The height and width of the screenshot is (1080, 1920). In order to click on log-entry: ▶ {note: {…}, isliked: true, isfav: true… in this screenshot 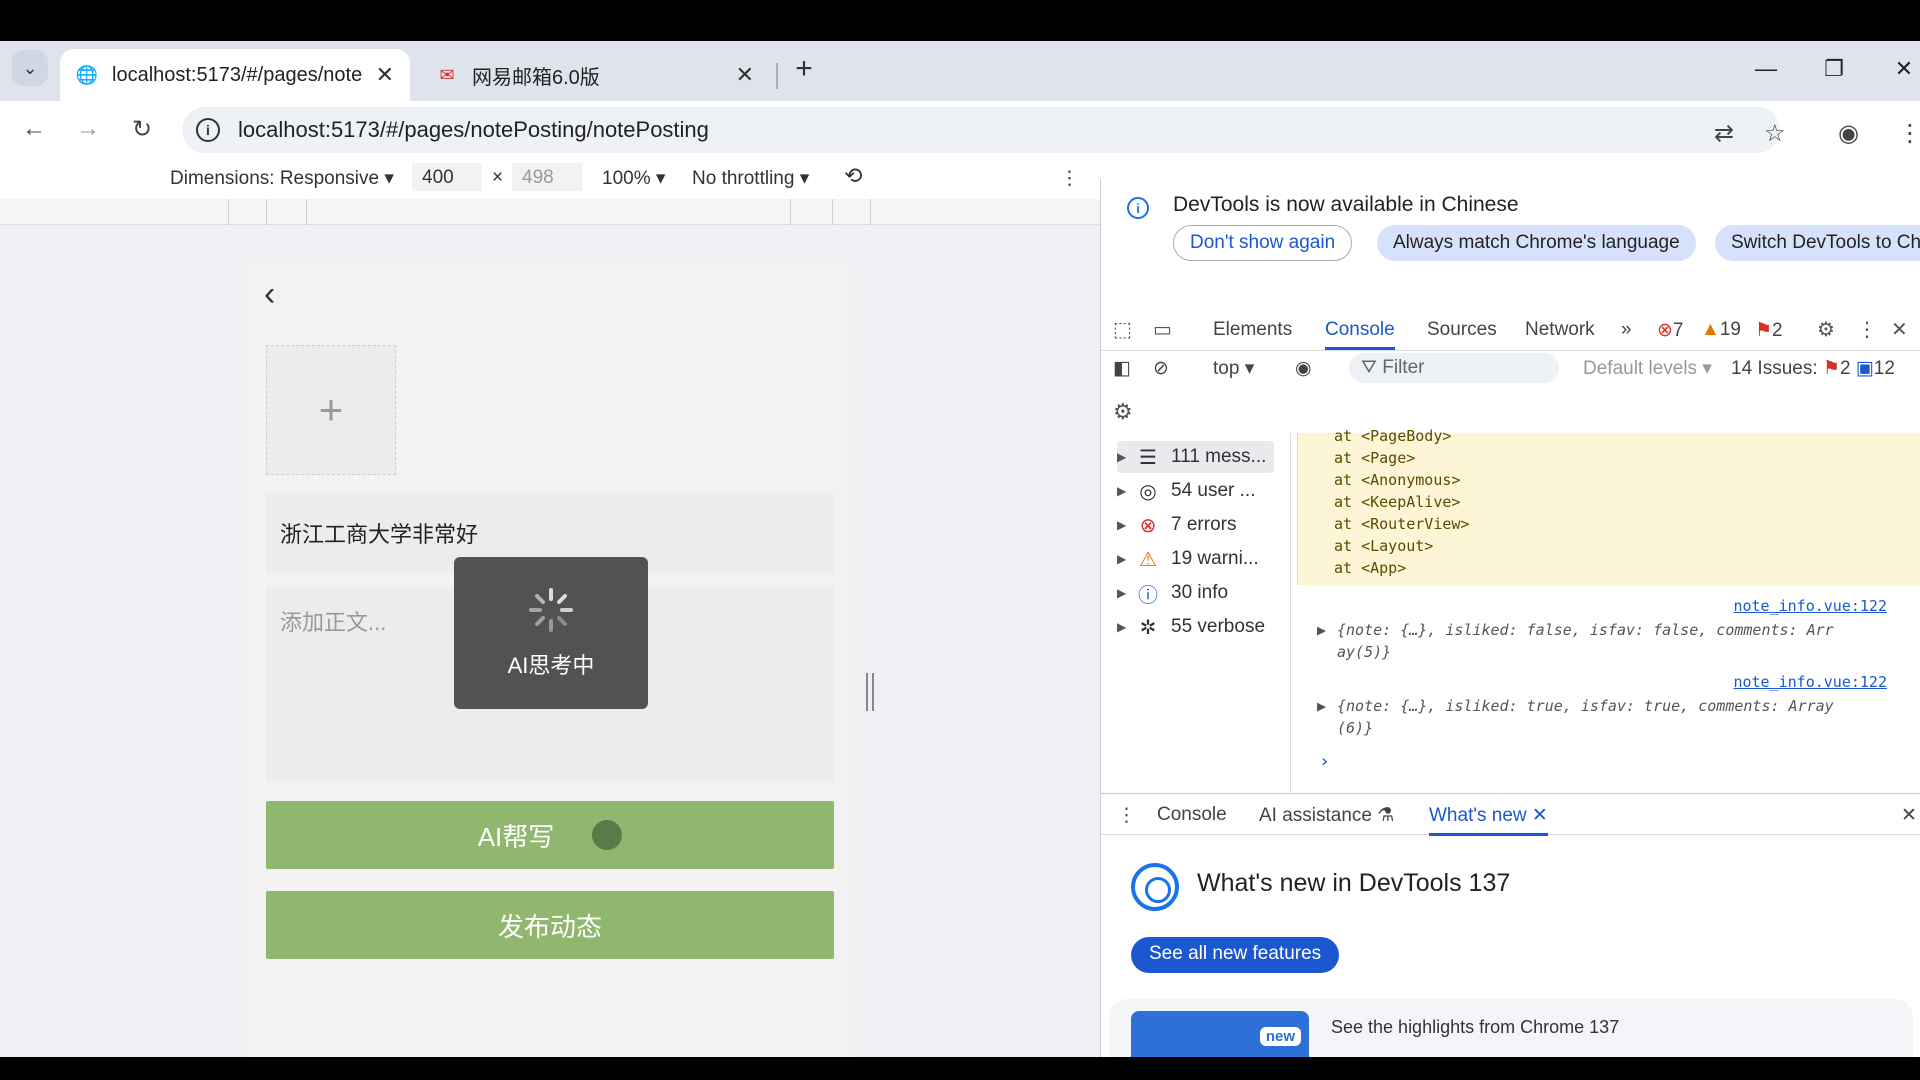, I will do `click(1612, 717)`.